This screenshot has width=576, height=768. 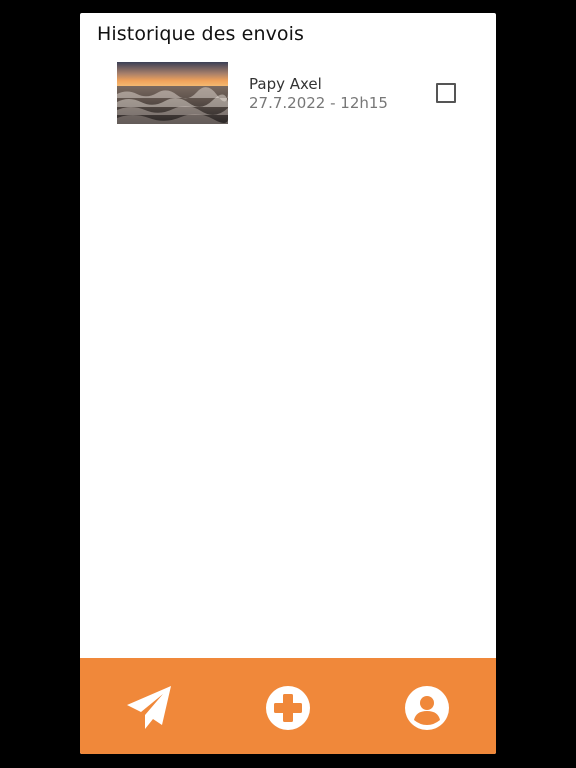 I want to click on bottom-nav-bar, so click(x=288, y=706).